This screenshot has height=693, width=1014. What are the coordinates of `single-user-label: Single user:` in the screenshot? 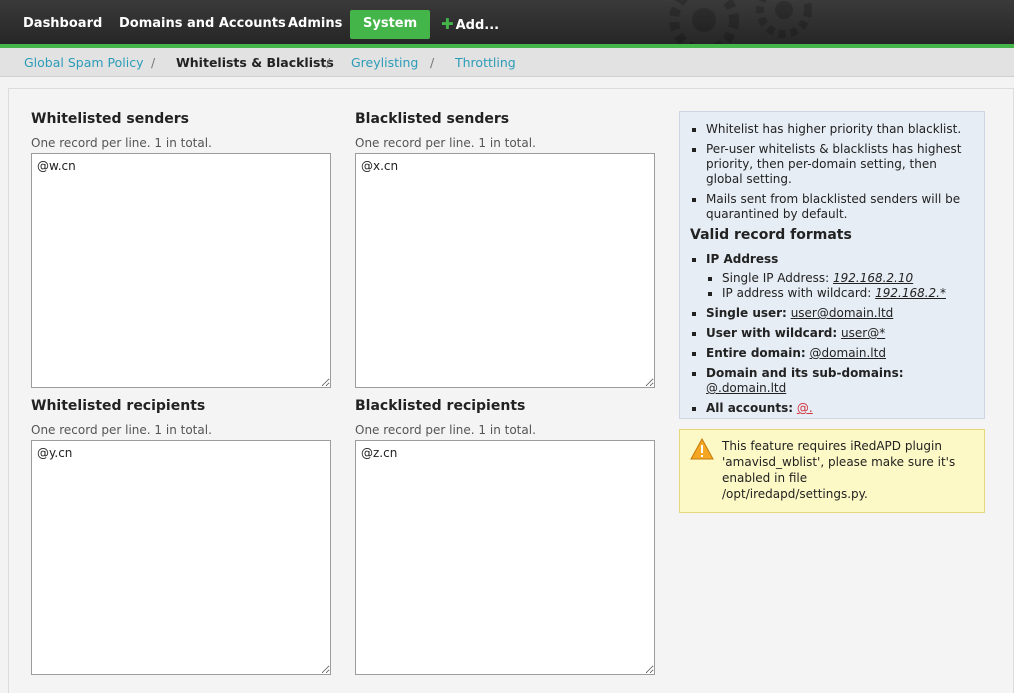 It's located at (746, 313).